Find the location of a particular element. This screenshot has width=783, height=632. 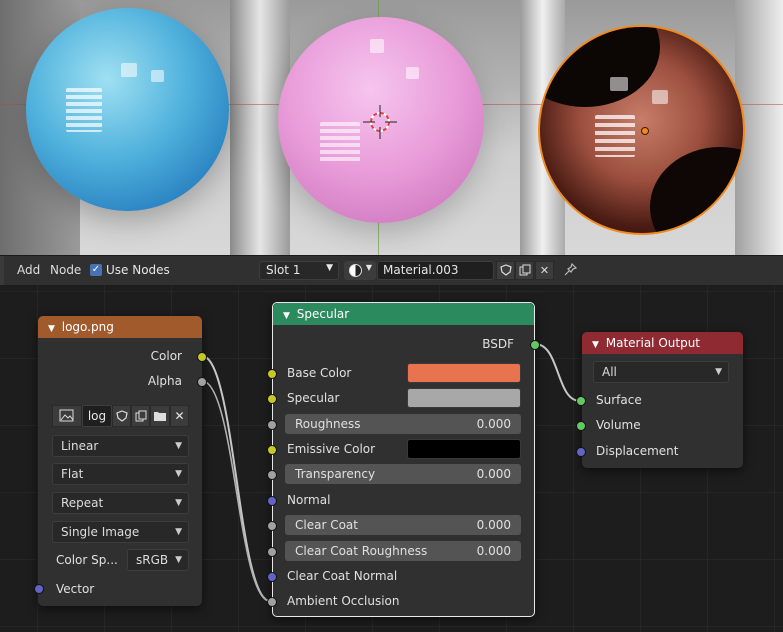

input-emissive-socket is located at coordinates (272, 450).